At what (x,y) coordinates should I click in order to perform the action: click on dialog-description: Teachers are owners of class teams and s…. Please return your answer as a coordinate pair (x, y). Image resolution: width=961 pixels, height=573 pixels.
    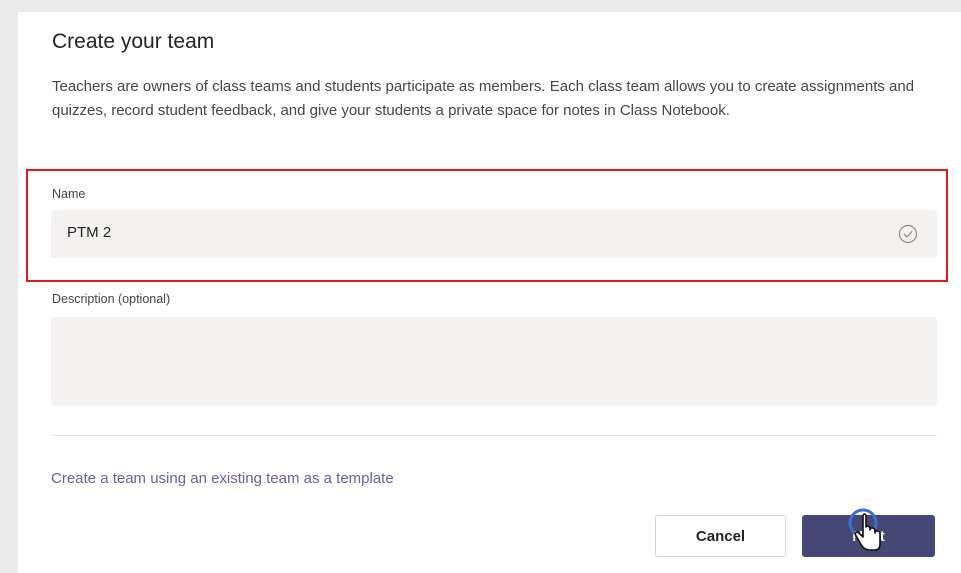
    Looking at the image, I should click on (483, 98).